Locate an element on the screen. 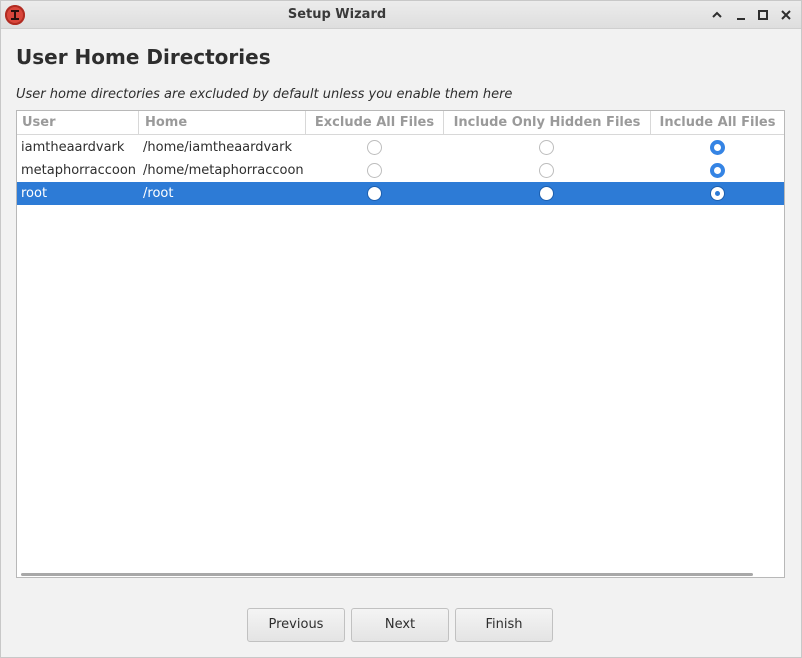  title-bar: Setup Wizard is located at coordinates (401, 15).